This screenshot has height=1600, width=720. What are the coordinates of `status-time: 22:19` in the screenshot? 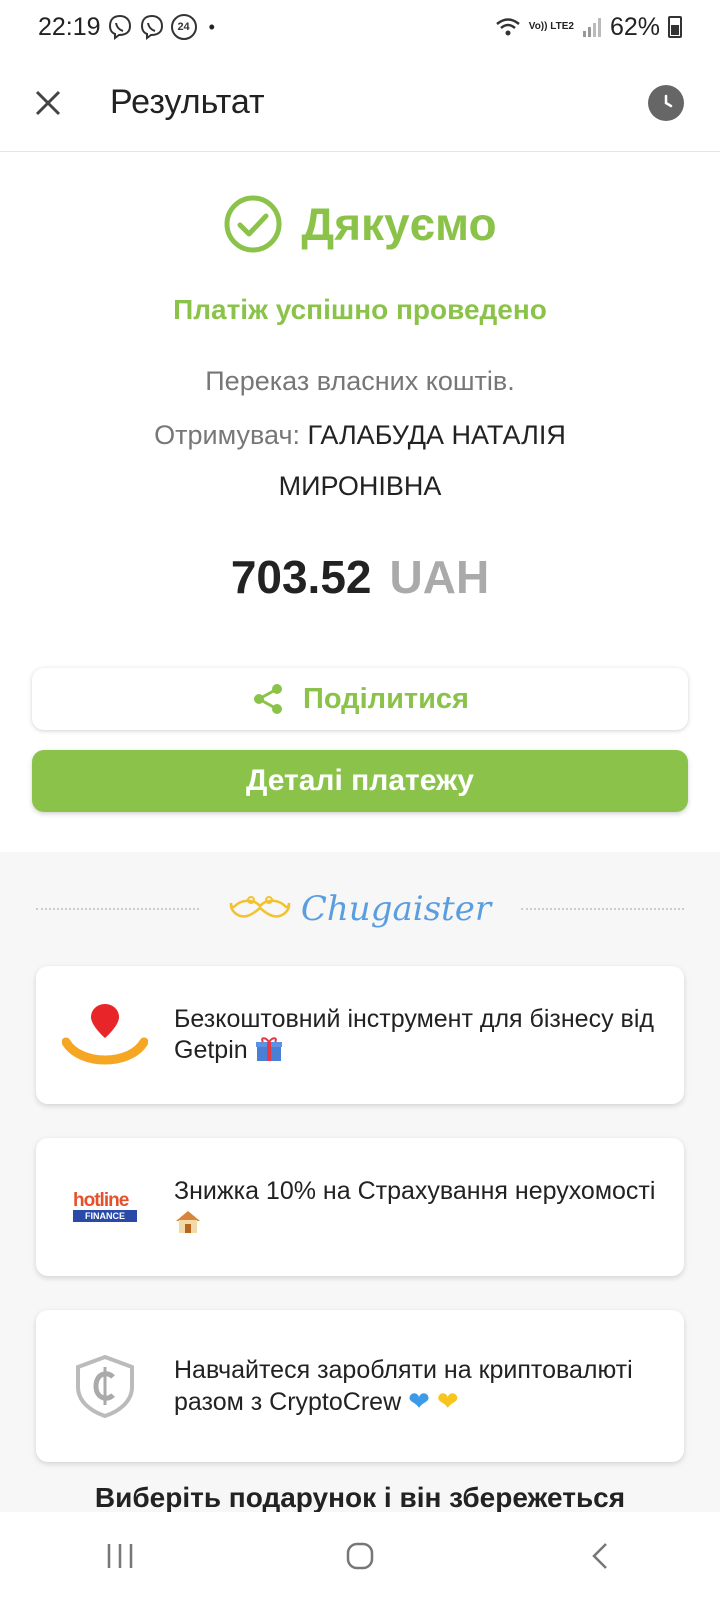 It's located at (69, 26).